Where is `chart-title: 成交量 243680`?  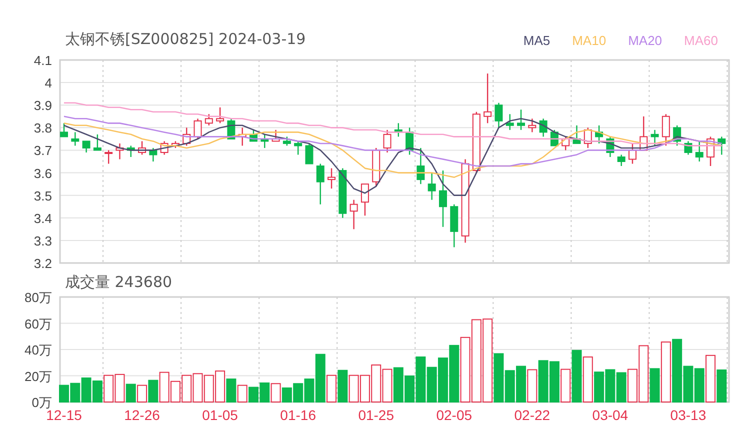
chart-title: 成交量 243680 is located at coordinates (118, 282).